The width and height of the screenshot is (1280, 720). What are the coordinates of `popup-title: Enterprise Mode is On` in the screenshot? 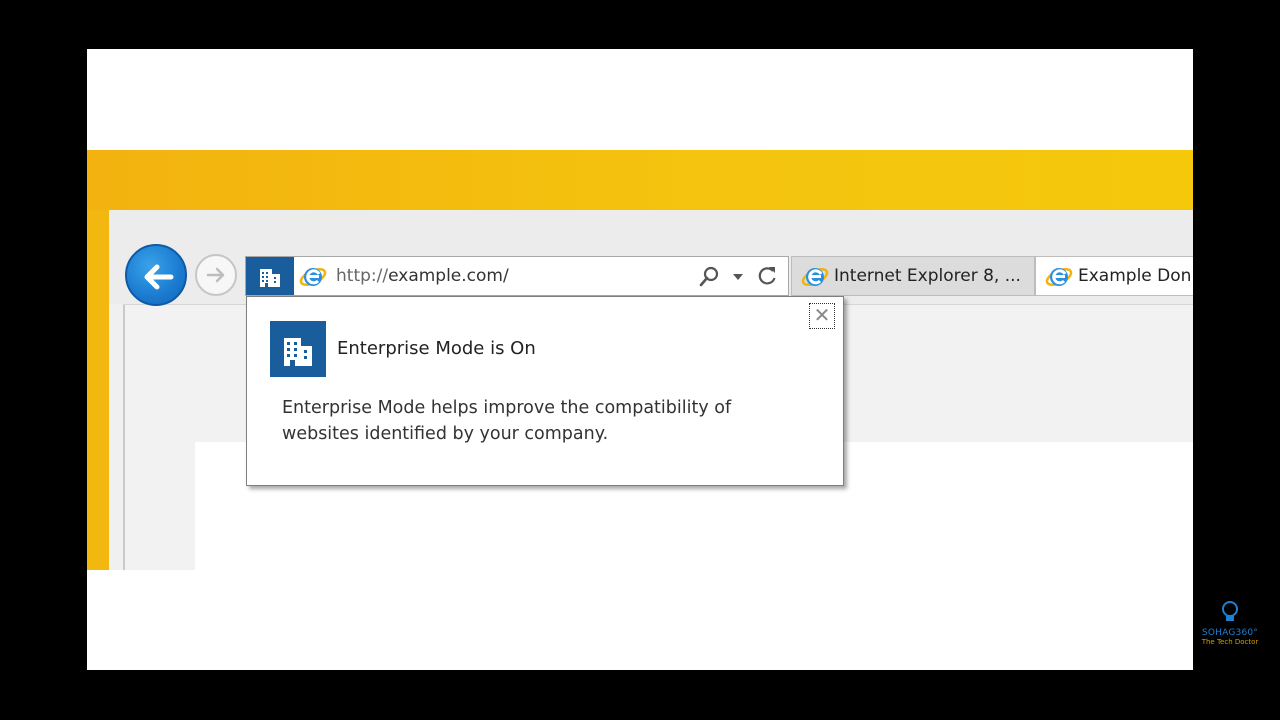 It's located at (436, 348).